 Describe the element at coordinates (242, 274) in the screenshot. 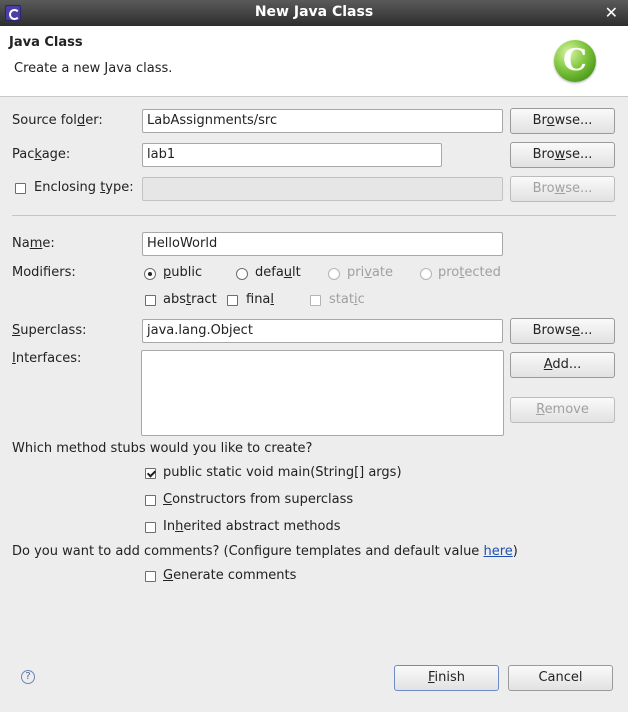

I see `default-radio` at that location.